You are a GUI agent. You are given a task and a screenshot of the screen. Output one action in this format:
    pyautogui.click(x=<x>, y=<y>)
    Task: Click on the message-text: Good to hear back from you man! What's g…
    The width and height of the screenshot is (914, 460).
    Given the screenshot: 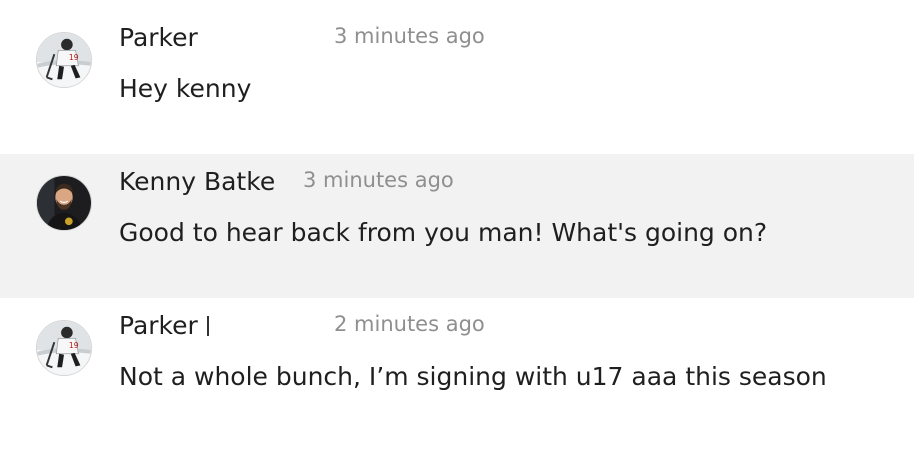 What is the action you would take?
    pyautogui.click(x=443, y=232)
    